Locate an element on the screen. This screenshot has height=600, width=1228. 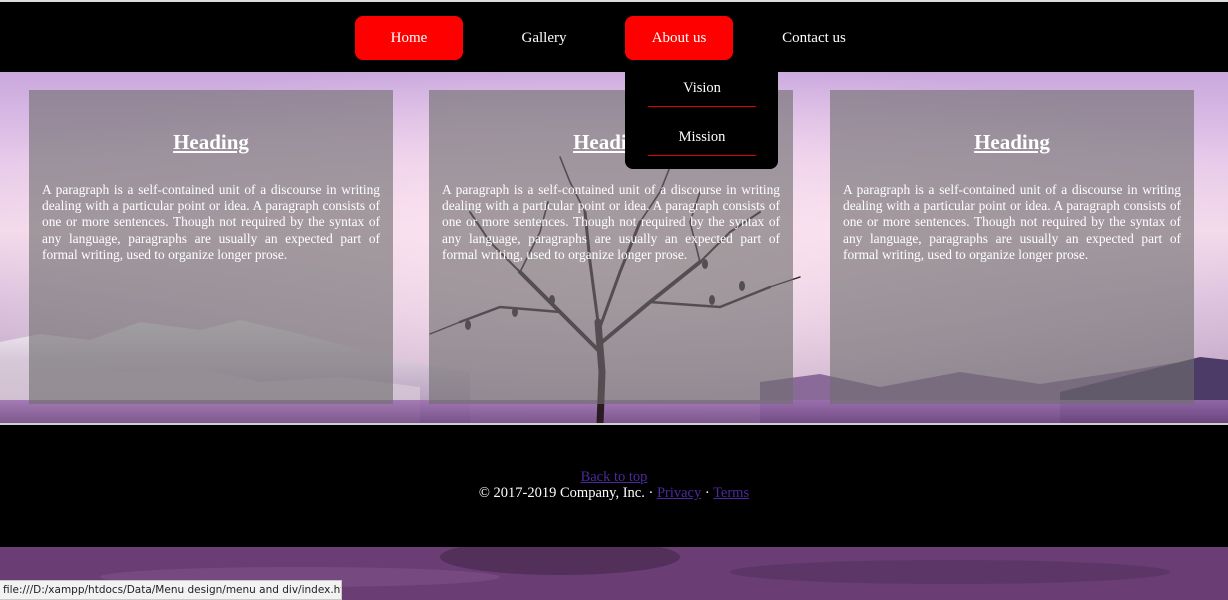
top-nav-bar: Home Gallery About us Contact us is located at coordinates (614, 36).